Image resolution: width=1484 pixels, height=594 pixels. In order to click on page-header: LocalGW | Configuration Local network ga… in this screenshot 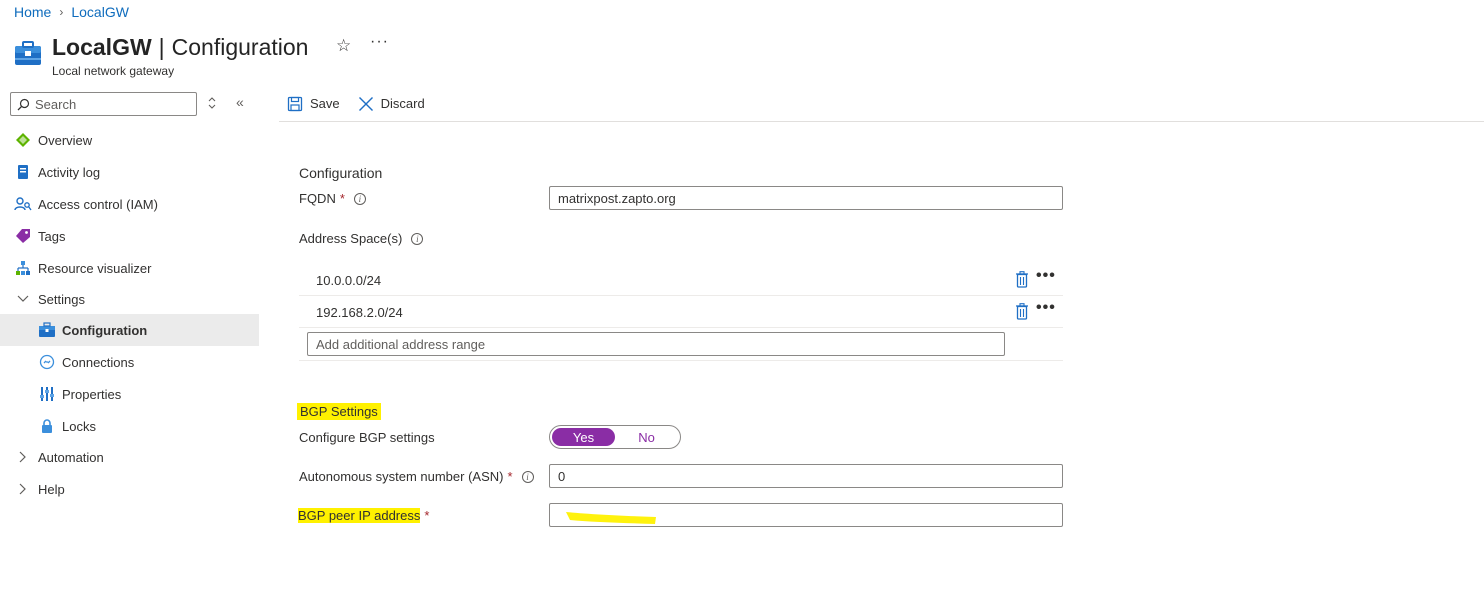, I will do `click(161, 56)`.